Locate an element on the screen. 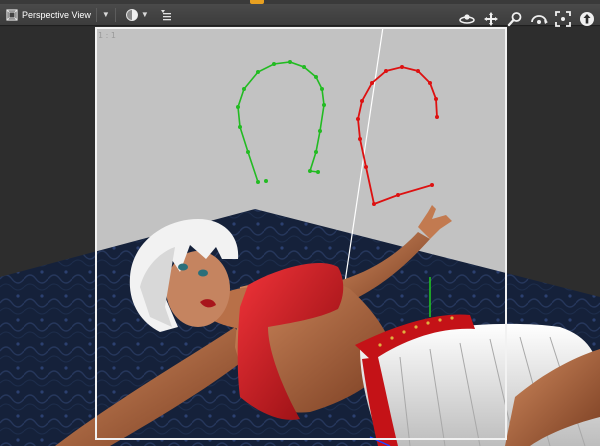 This screenshot has height=446, width=600. aux-view-icon is located at coordinates (587, 19).